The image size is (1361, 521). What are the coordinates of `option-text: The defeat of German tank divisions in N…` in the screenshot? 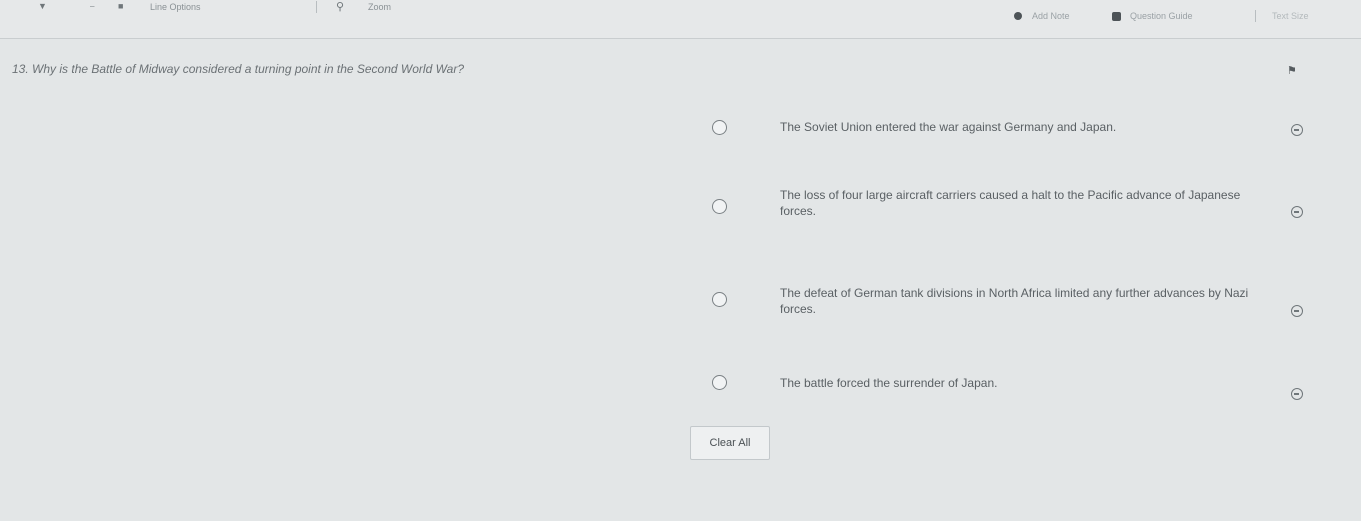 It's located at (1014, 301).